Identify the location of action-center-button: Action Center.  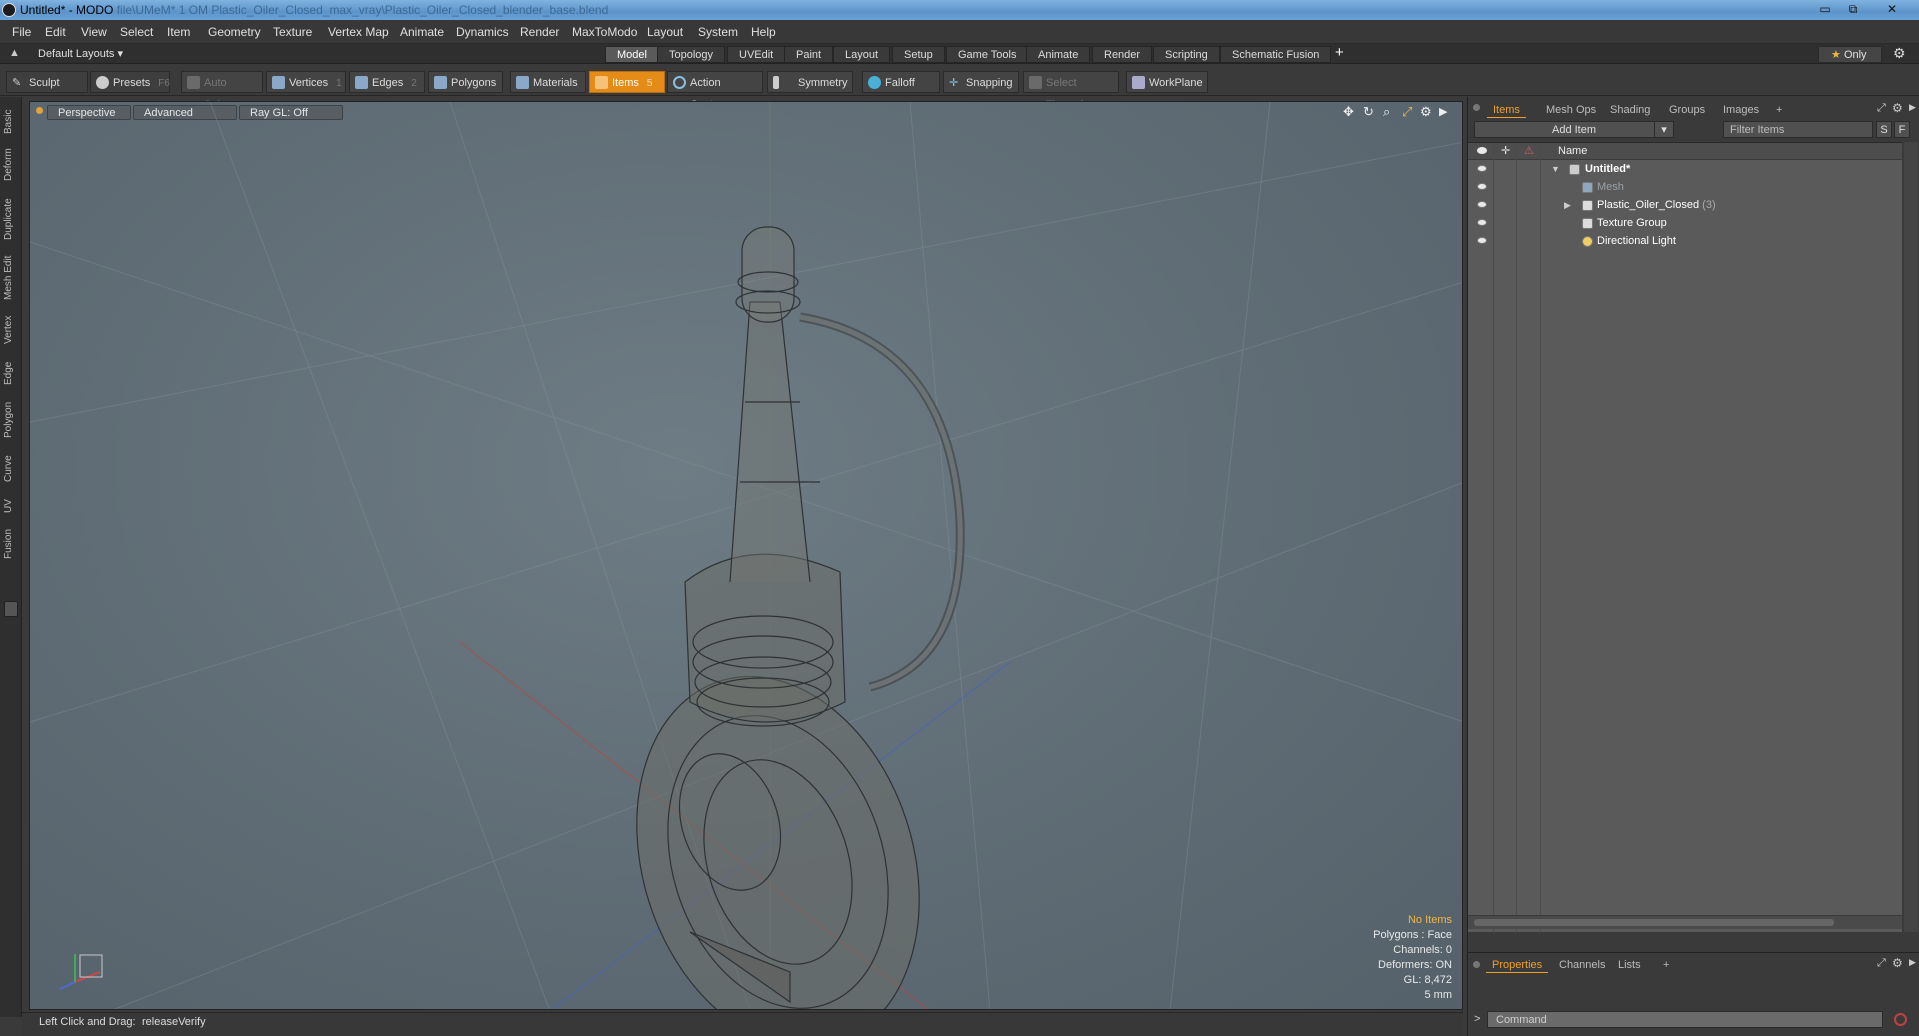
(715, 91).